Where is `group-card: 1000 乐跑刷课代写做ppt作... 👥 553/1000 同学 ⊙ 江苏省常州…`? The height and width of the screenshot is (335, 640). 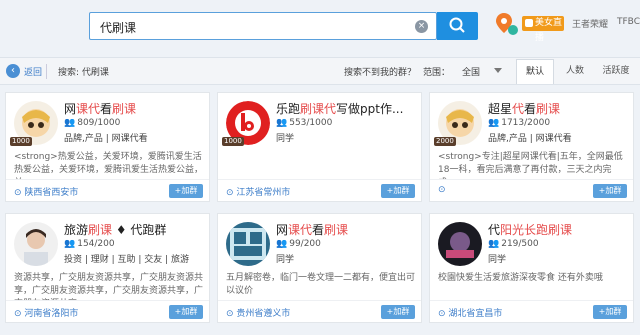 group-card: 1000 乐跑刷课代写做ppt作... 👥 553/1000 同学 ⊙ 江苏省常州… is located at coordinates (319, 147).